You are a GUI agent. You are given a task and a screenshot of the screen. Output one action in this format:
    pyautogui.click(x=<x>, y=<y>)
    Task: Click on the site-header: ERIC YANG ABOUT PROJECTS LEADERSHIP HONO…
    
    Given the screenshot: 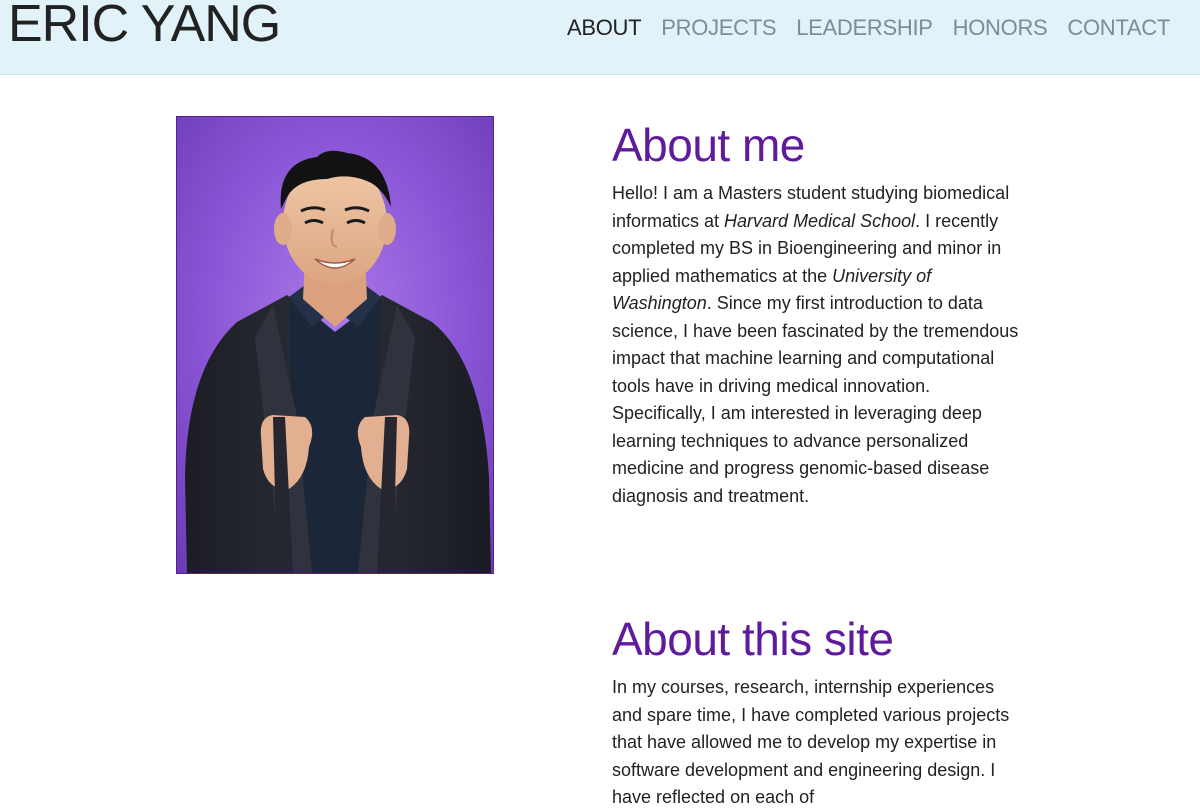 What is the action you would take?
    pyautogui.click(x=600, y=37)
    